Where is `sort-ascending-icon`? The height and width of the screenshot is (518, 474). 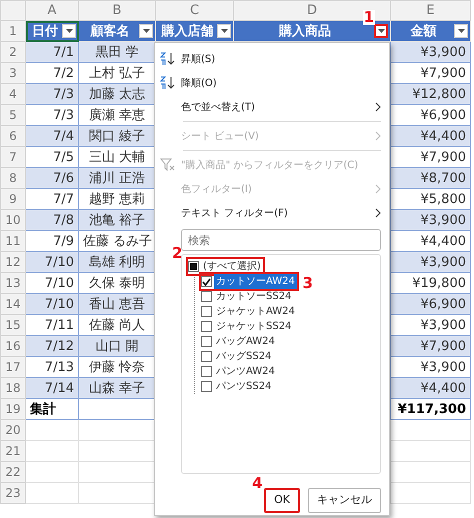 sort-ascending-icon is located at coordinates (168, 59).